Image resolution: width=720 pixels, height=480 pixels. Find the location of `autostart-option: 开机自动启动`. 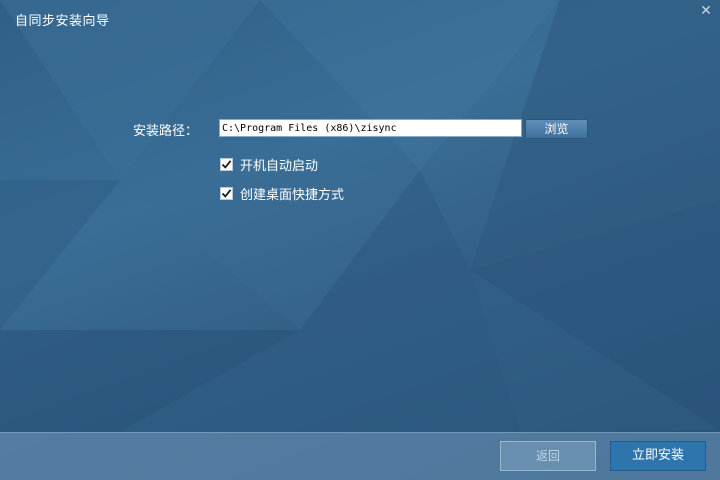

autostart-option: 开机自动启动 is located at coordinates (269, 165).